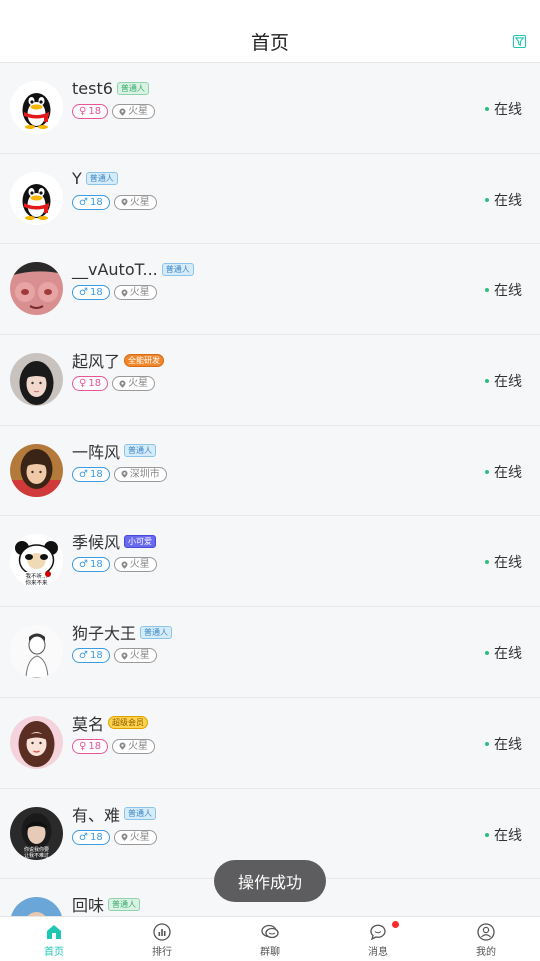  What do you see at coordinates (270, 199) in the screenshot?
I see `user-row: Y 普通人 ♂ 18 火星 在线` at bounding box center [270, 199].